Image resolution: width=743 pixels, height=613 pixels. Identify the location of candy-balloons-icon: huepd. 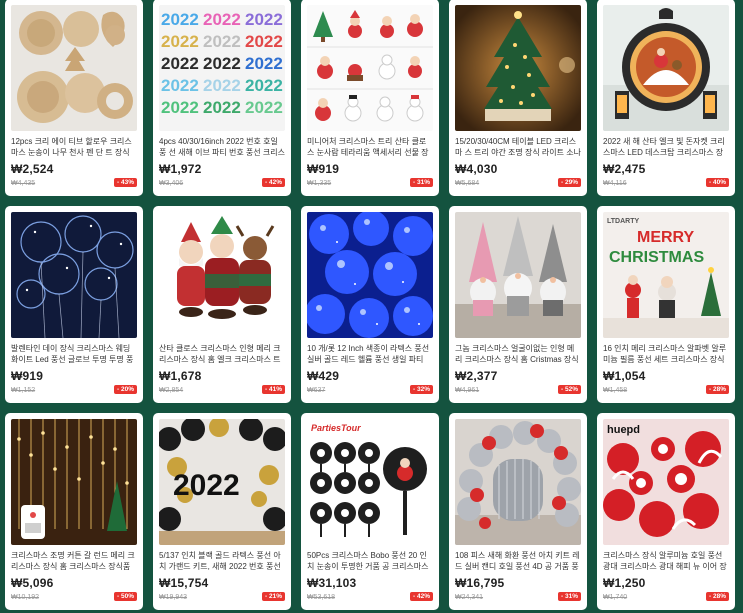
(666, 482).